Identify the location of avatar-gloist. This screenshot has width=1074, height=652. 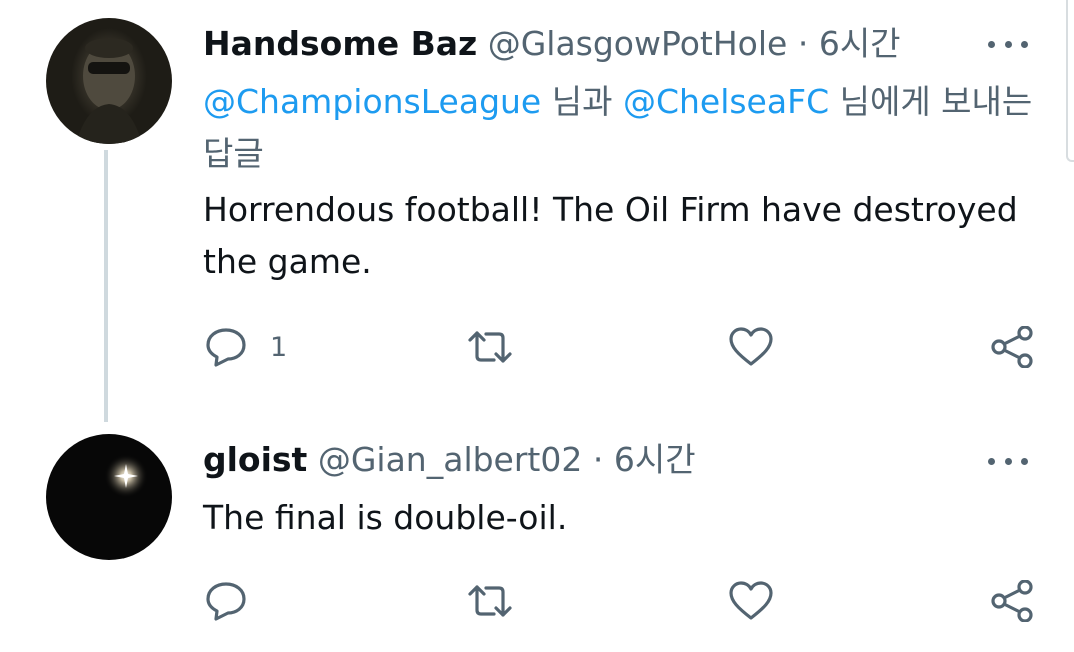
(109, 497).